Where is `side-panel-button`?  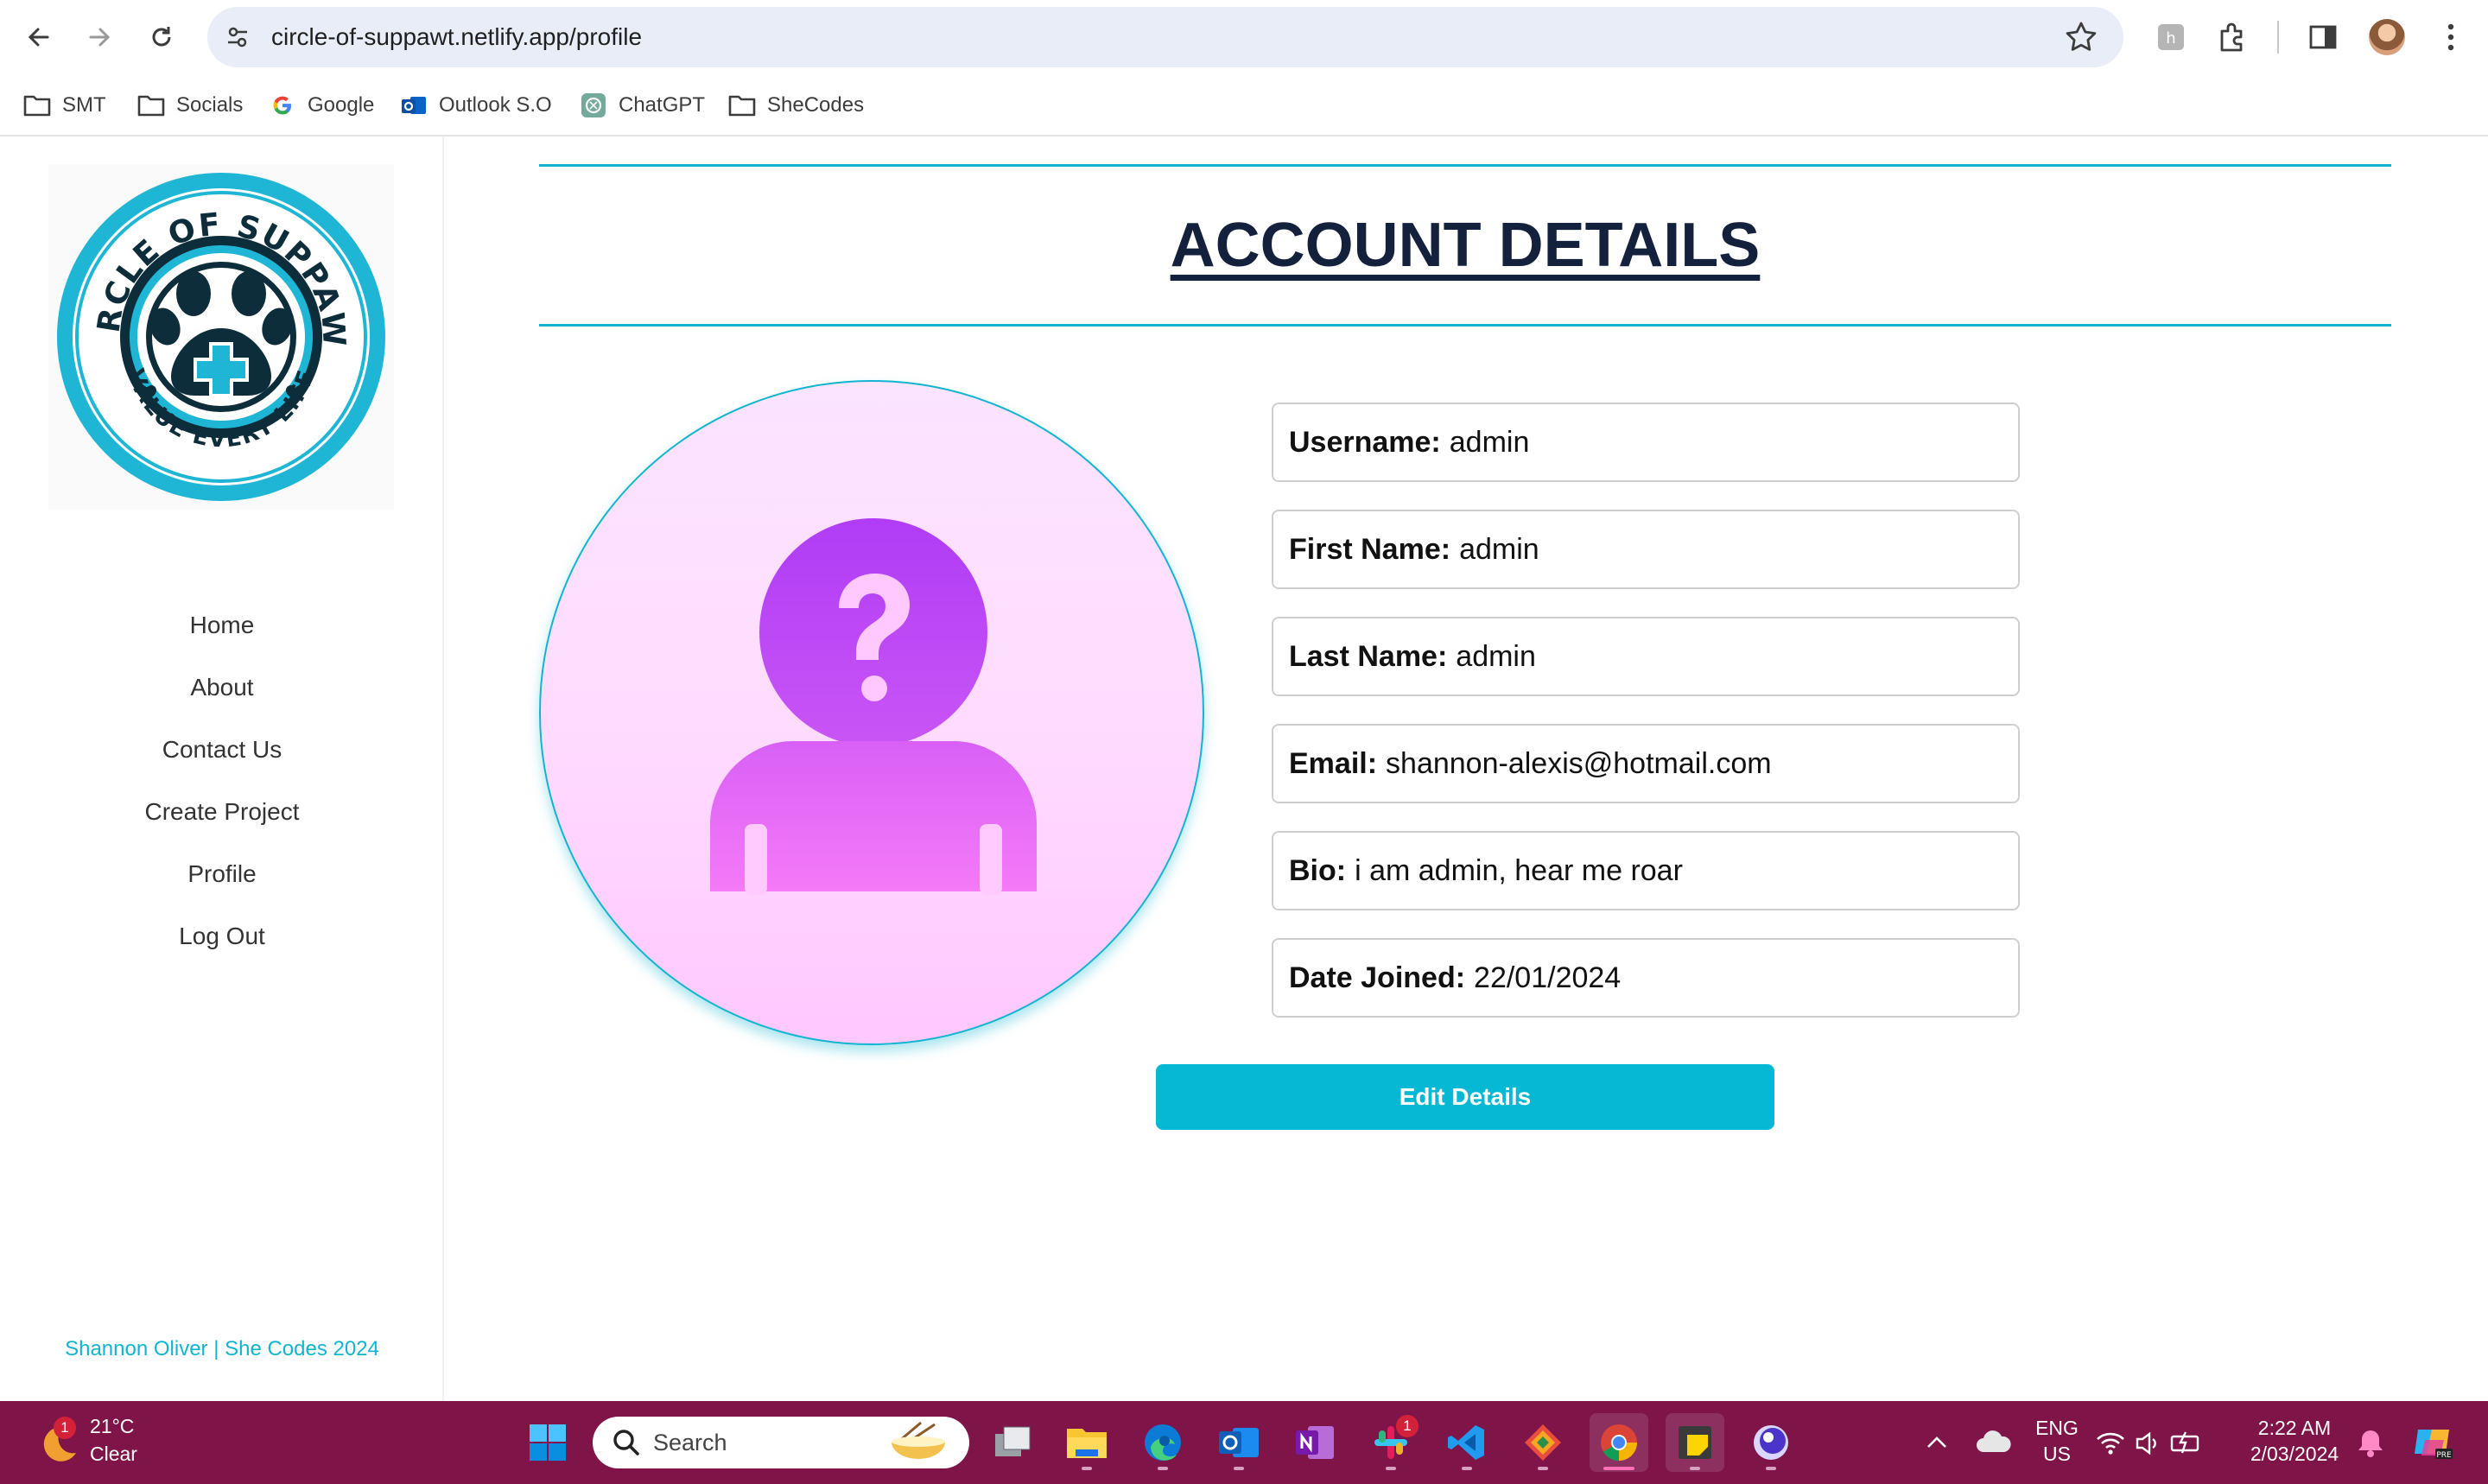 side-panel-button is located at coordinates (2323, 37).